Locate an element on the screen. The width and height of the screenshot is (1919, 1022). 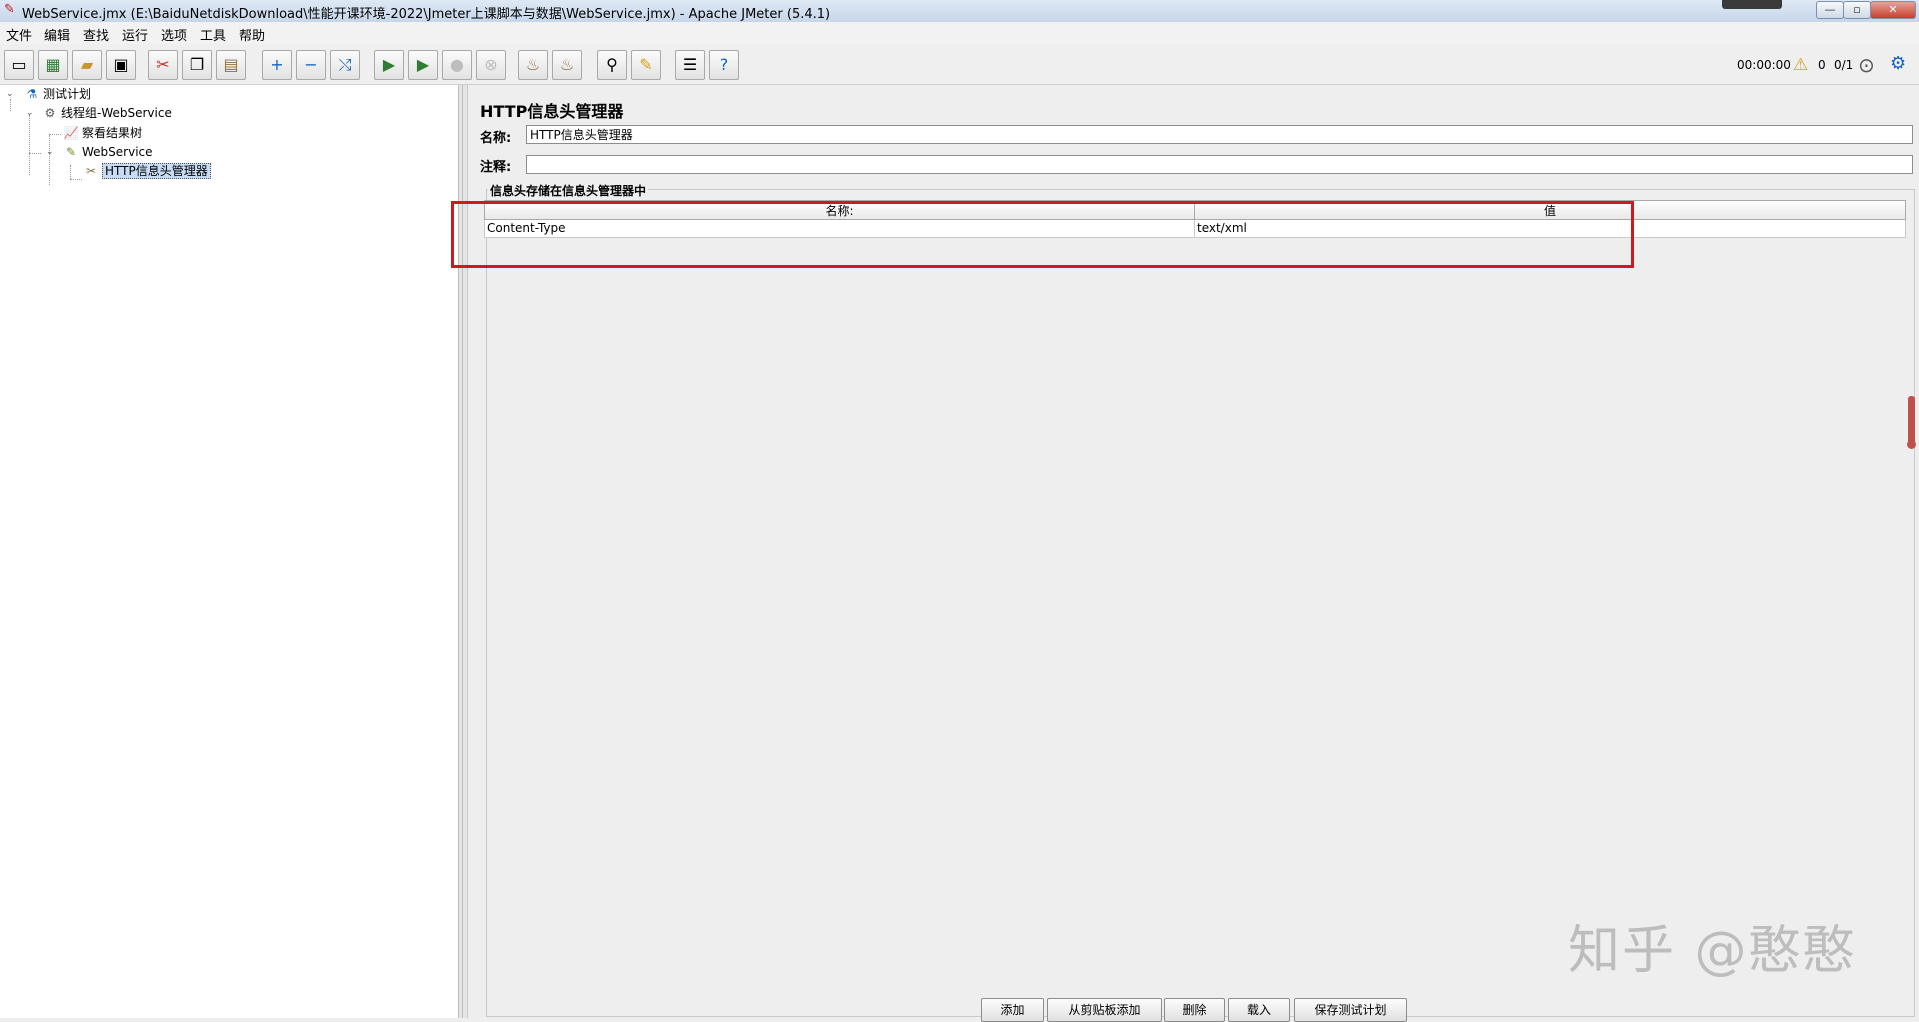
name-label: 名称: is located at coordinates (496, 138).